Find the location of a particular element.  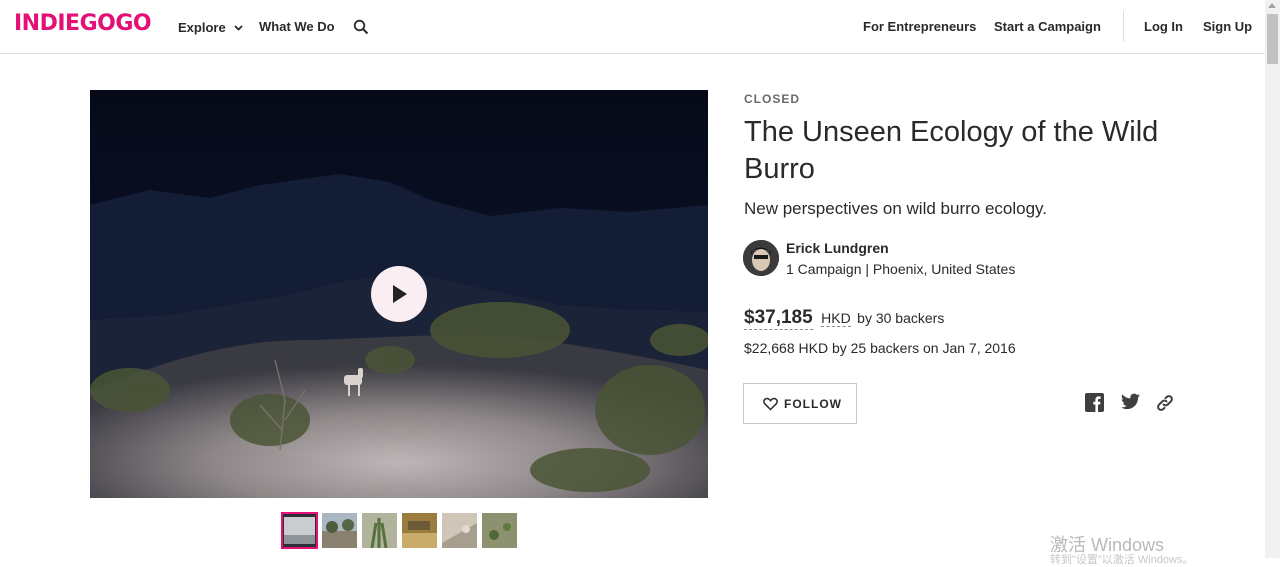

campaign-tagline: New perspectives on wild burro ecology. is located at coordinates (895, 208).